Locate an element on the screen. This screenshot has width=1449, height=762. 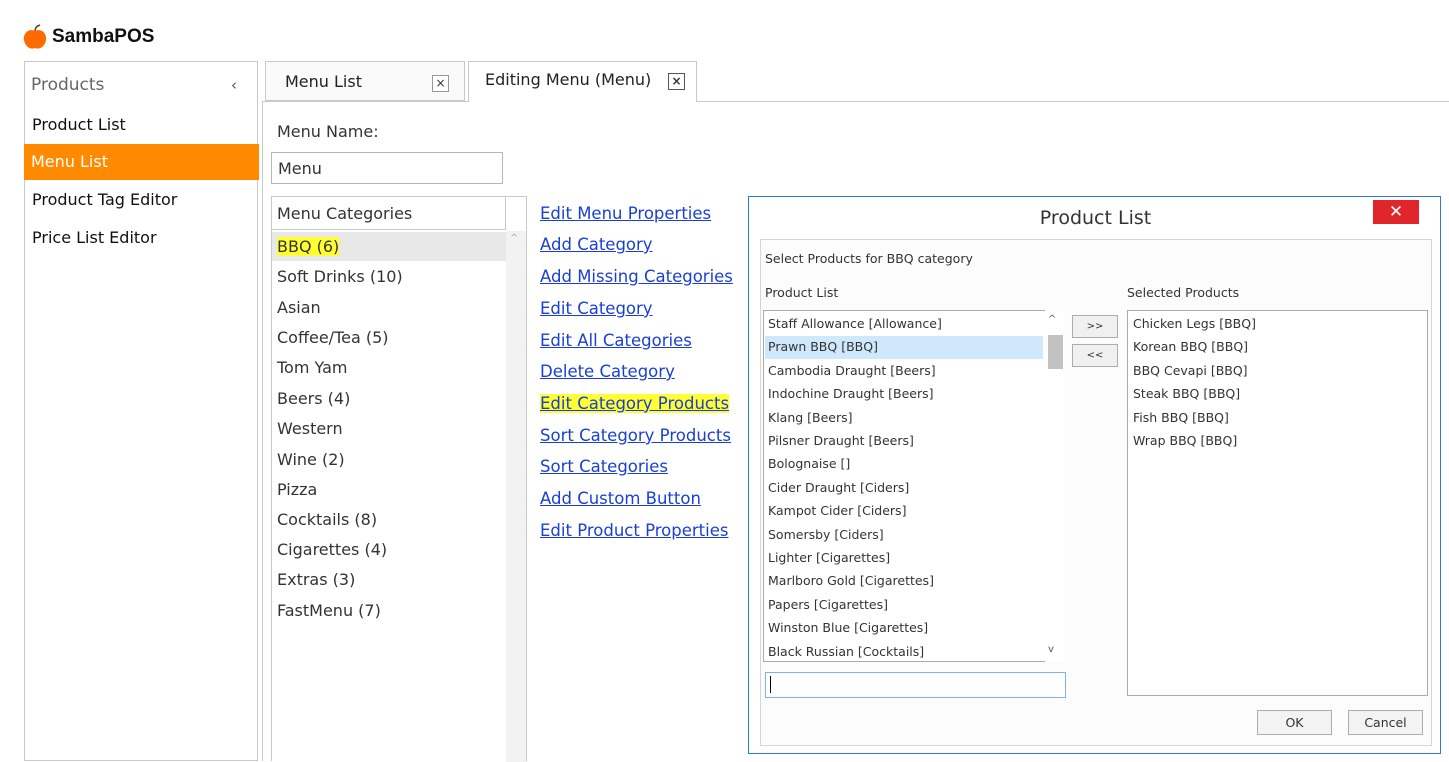
tab-label: Editing Menu (Menu) is located at coordinates (568, 79).